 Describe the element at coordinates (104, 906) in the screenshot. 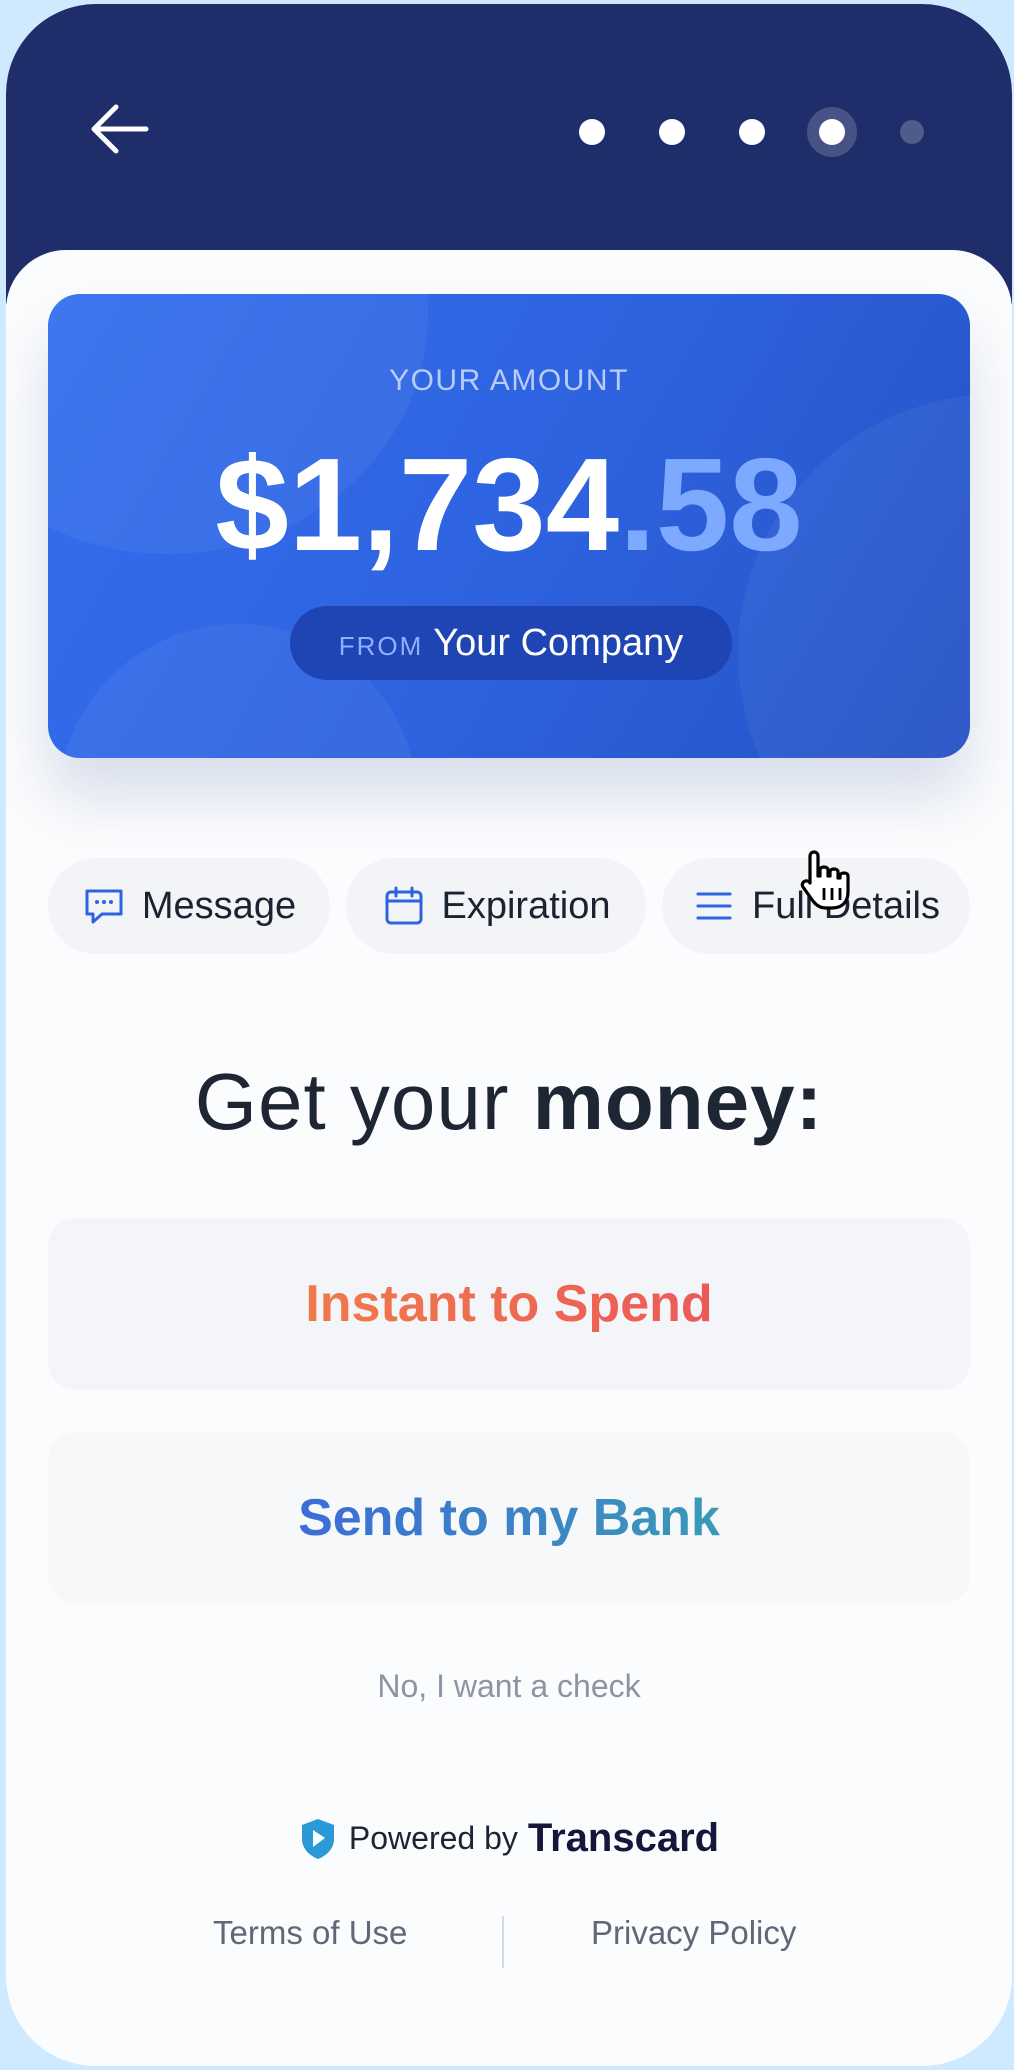

I see `chat-icon` at that location.